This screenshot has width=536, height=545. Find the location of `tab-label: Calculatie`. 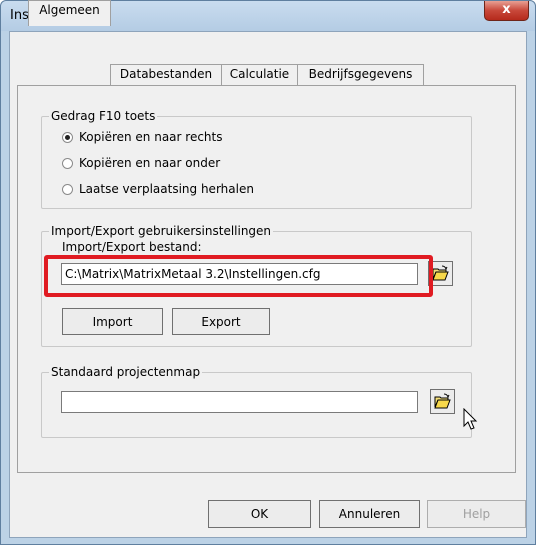

tab-label: Calculatie is located at coordinates (259, 74).